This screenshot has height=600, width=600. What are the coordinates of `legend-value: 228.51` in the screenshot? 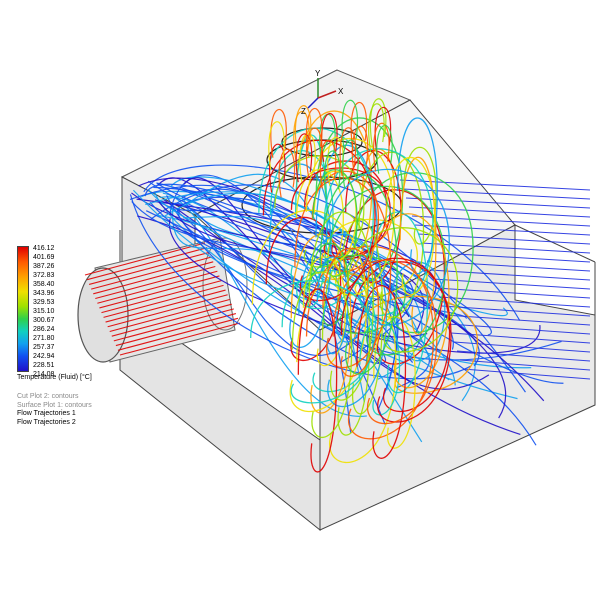 It's located at (44, 365).